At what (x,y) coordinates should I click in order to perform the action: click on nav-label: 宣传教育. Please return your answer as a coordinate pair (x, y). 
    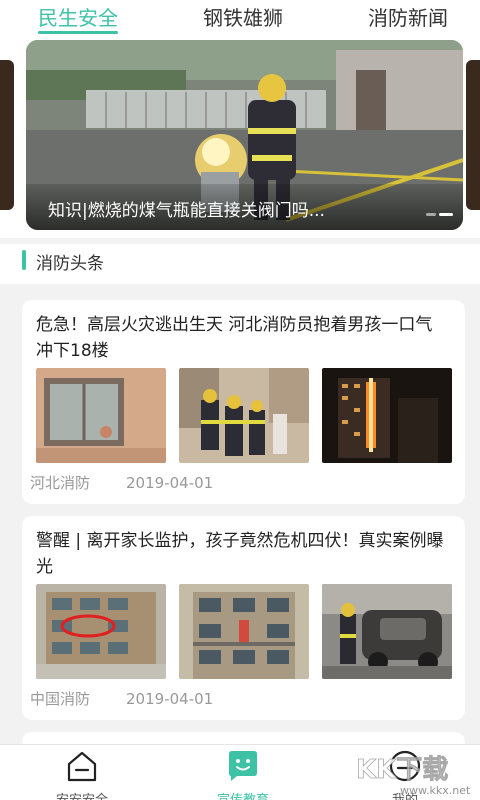
    Looking at the image, I should click on (243, 794).